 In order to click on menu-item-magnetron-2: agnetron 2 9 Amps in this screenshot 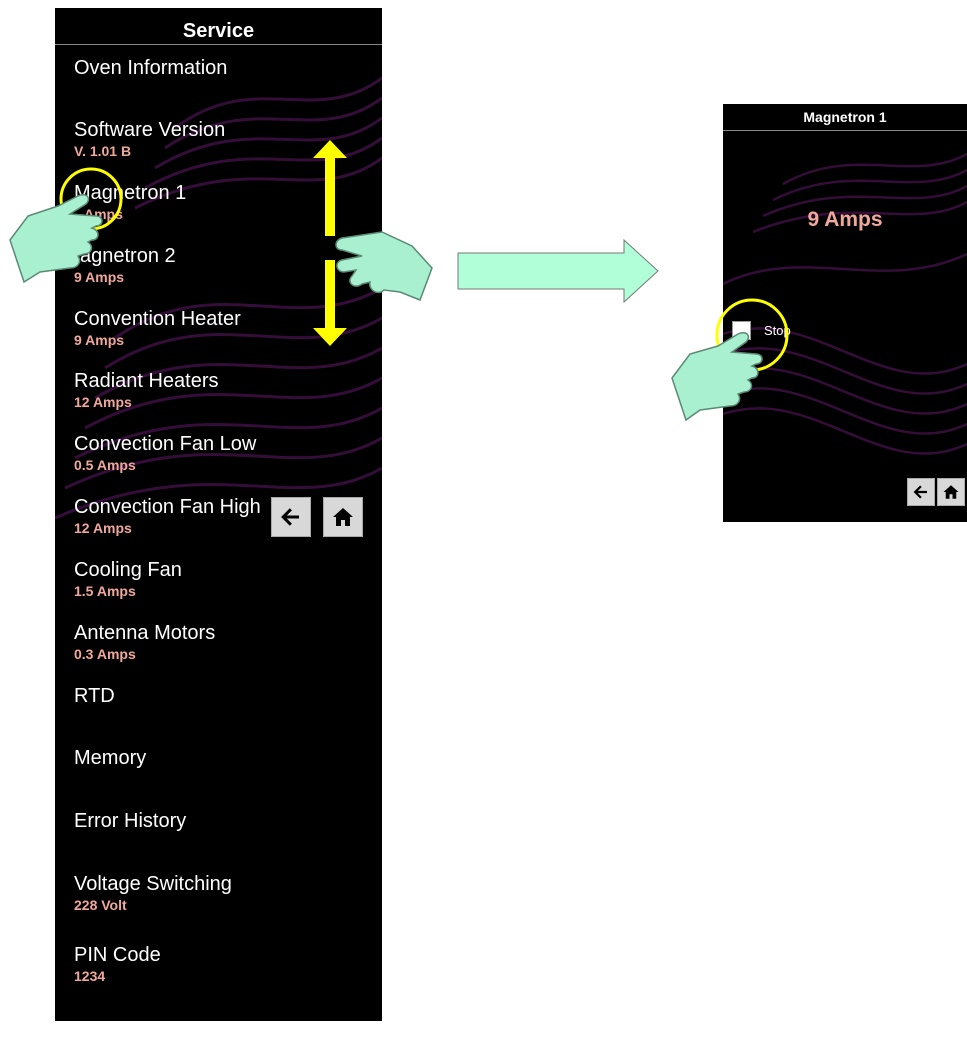, I will do `click(125, 265)`.